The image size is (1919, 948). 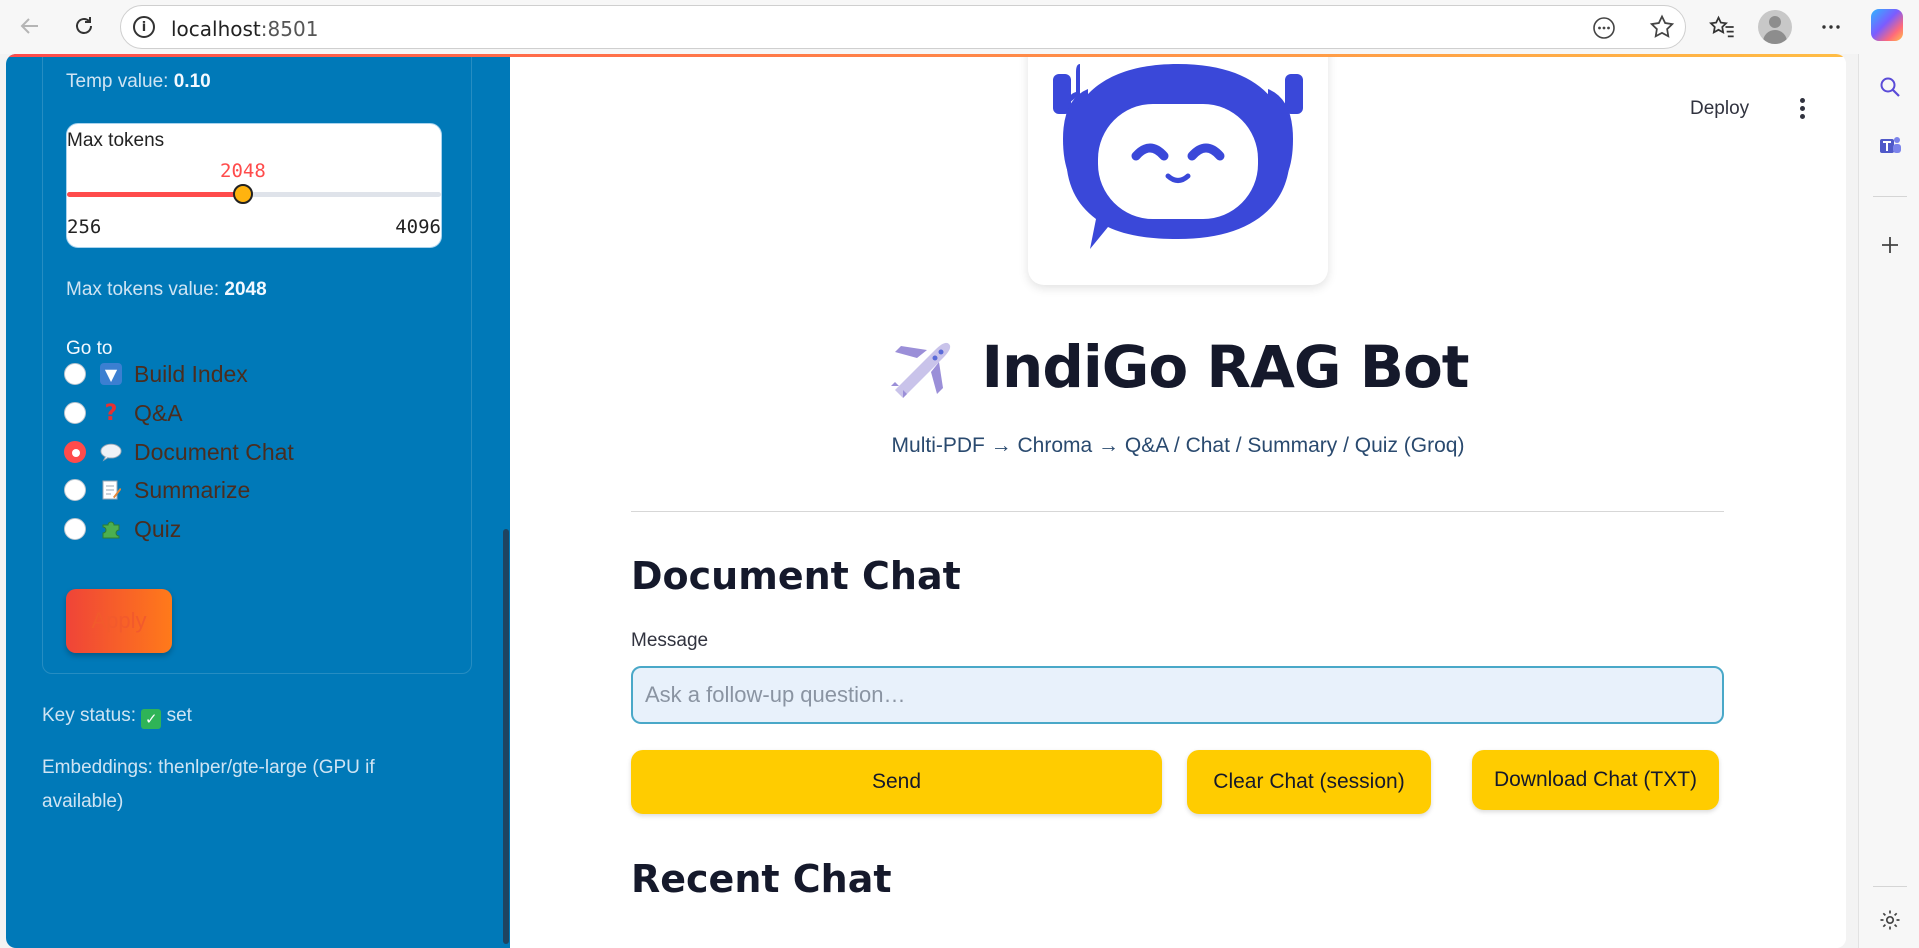 I want to click on nav-option-build-index: ▼ Build Index, so click(x=156, y=374).